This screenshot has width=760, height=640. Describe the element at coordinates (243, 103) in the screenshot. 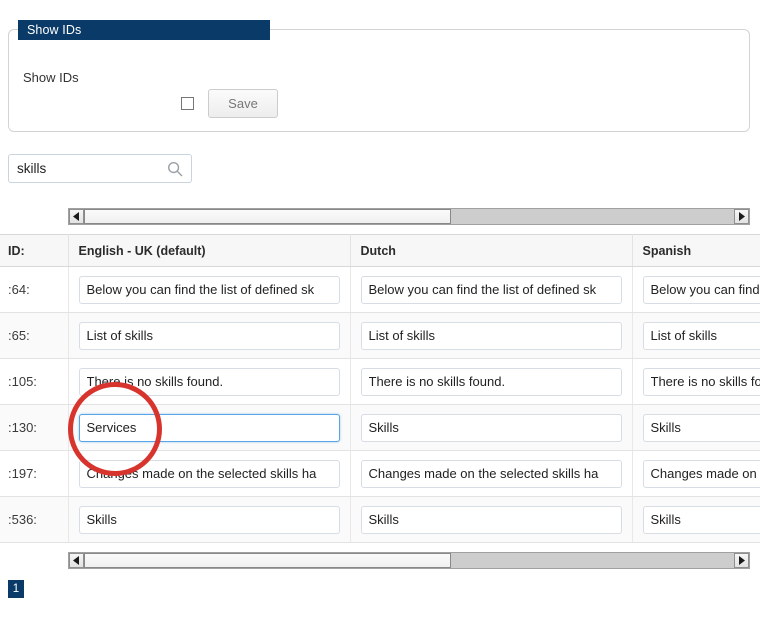

I see `save-button: Save` at that location.